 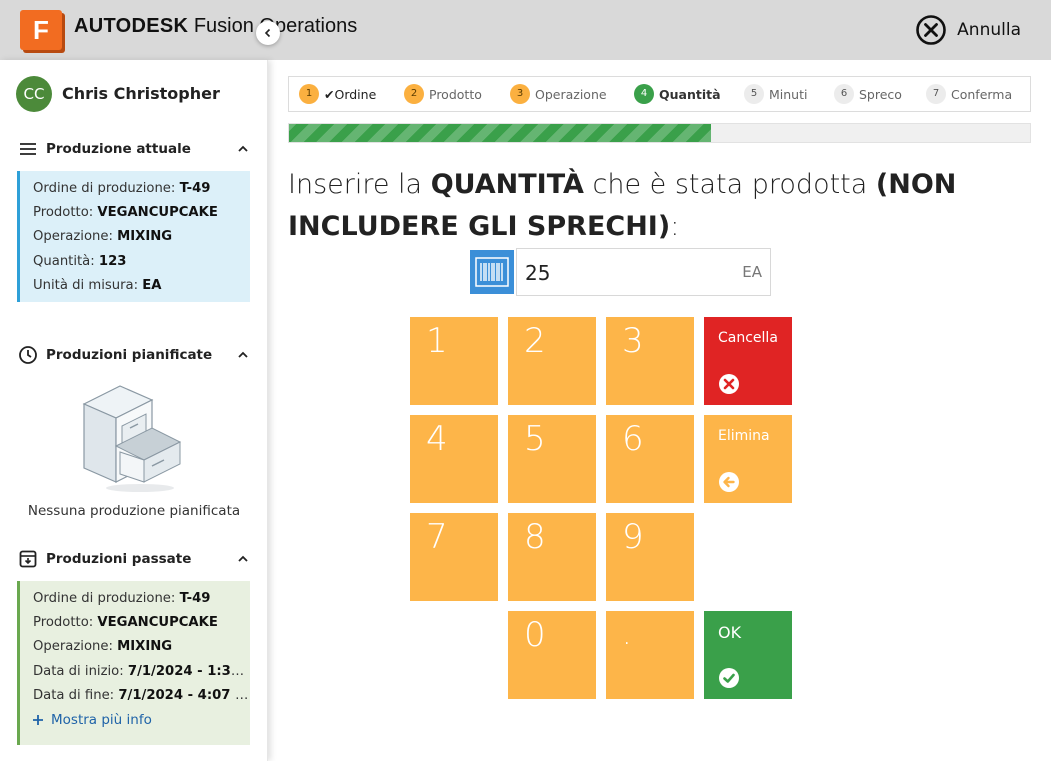 What do you see at coordinates (34, 94) in the screenshot?
I see `avatar: CC` at bounding box center [34, 94].